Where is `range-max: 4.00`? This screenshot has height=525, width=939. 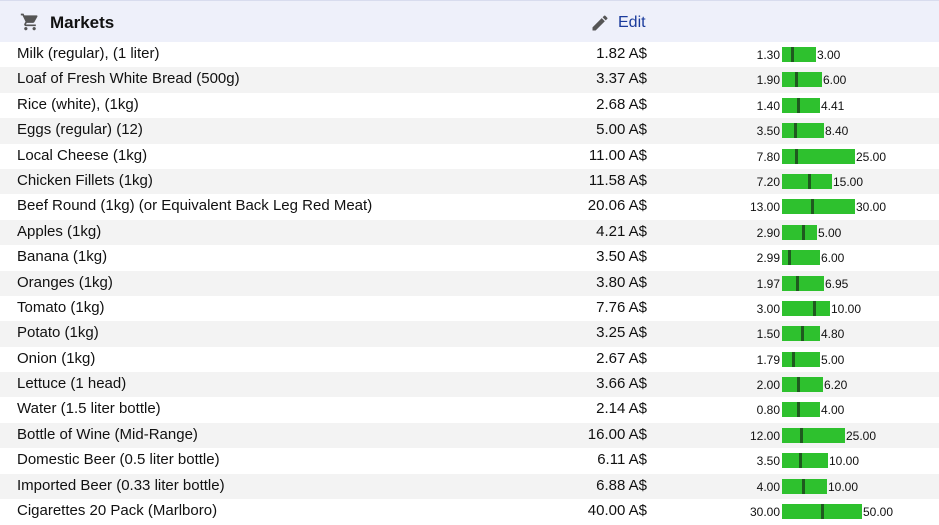 range-max: 4.00 is located at coordinates (833, 410).